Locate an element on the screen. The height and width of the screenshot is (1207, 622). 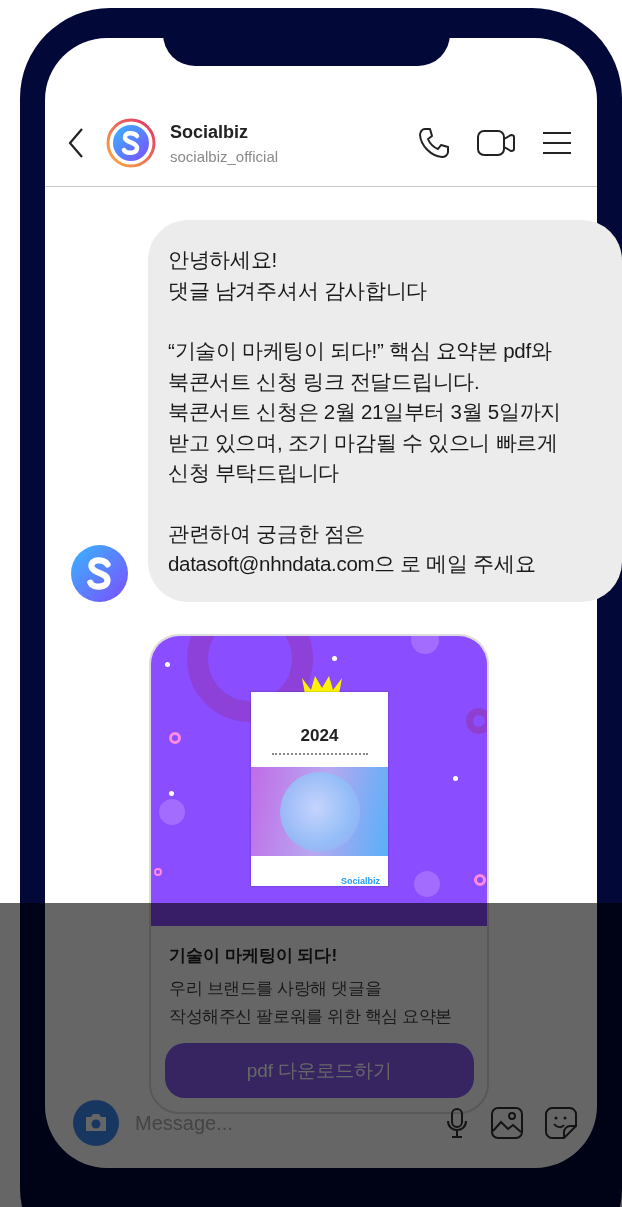
message-text: “기술이 마케팅이 되다!” 핵심 요약본 pdf와 북콘서트 신청 링크 전달드립니다. 북콘서트 신청은 2월 21일부터 3월 5일까지 받고 있으며, 조기 마감될 수 있으니 빠르게 신청 부탁드립니다 is located at coordinates (365, 412).